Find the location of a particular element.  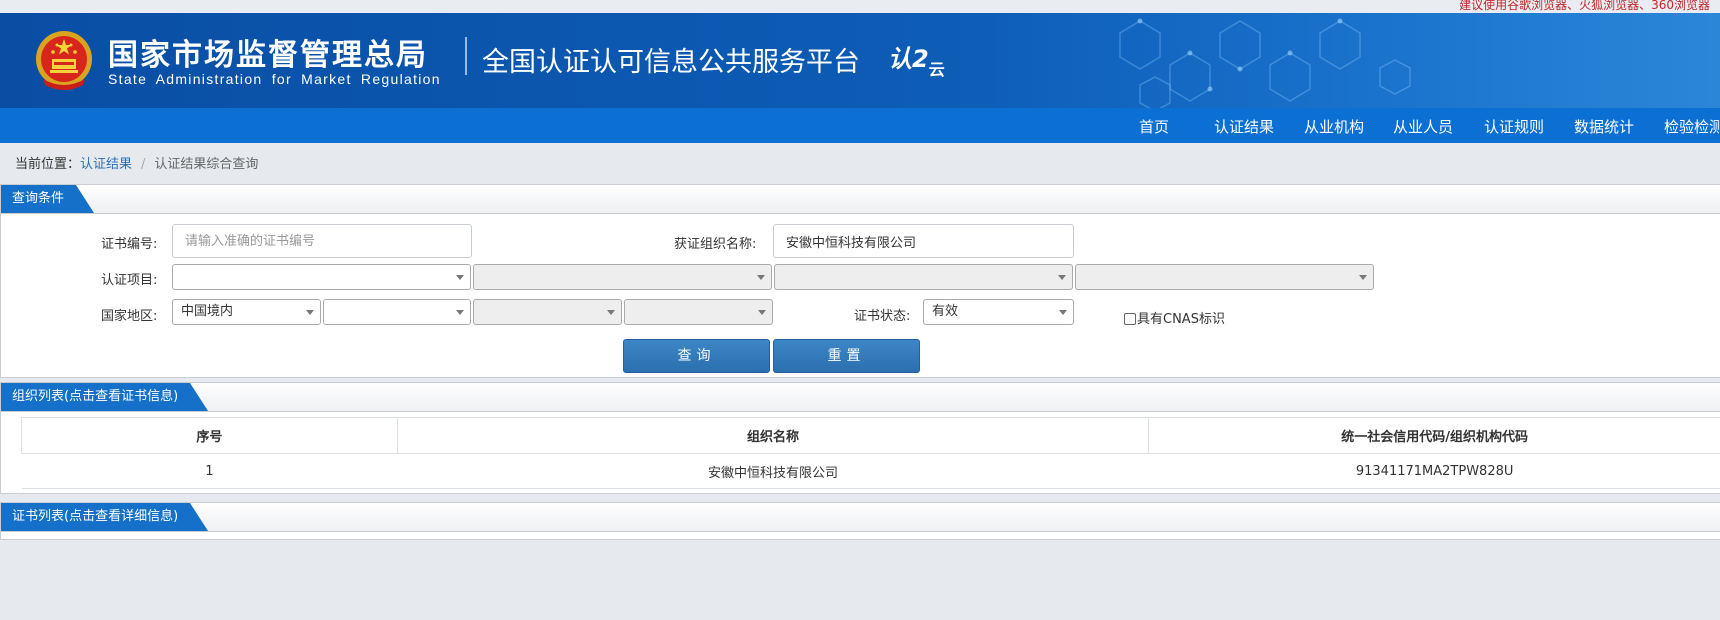

nav-item-personnel: 从业人员 is located at coordinates (1423, 126).